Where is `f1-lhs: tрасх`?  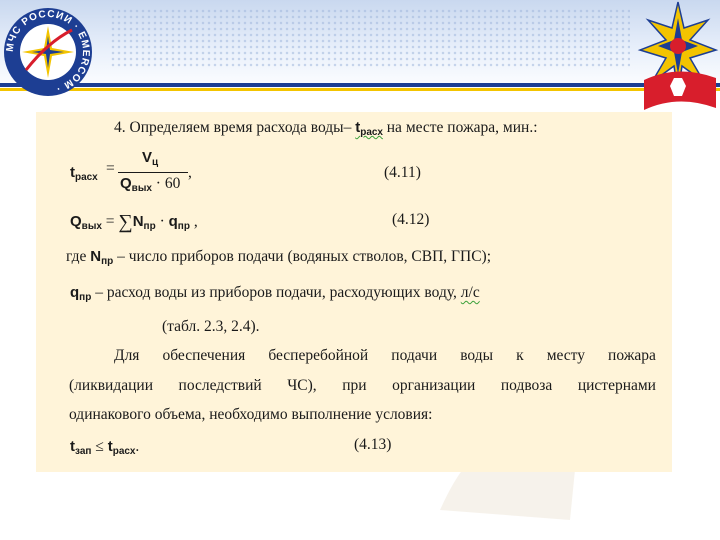 f1-lhs: tрасх is located at coordinates (84, 173).